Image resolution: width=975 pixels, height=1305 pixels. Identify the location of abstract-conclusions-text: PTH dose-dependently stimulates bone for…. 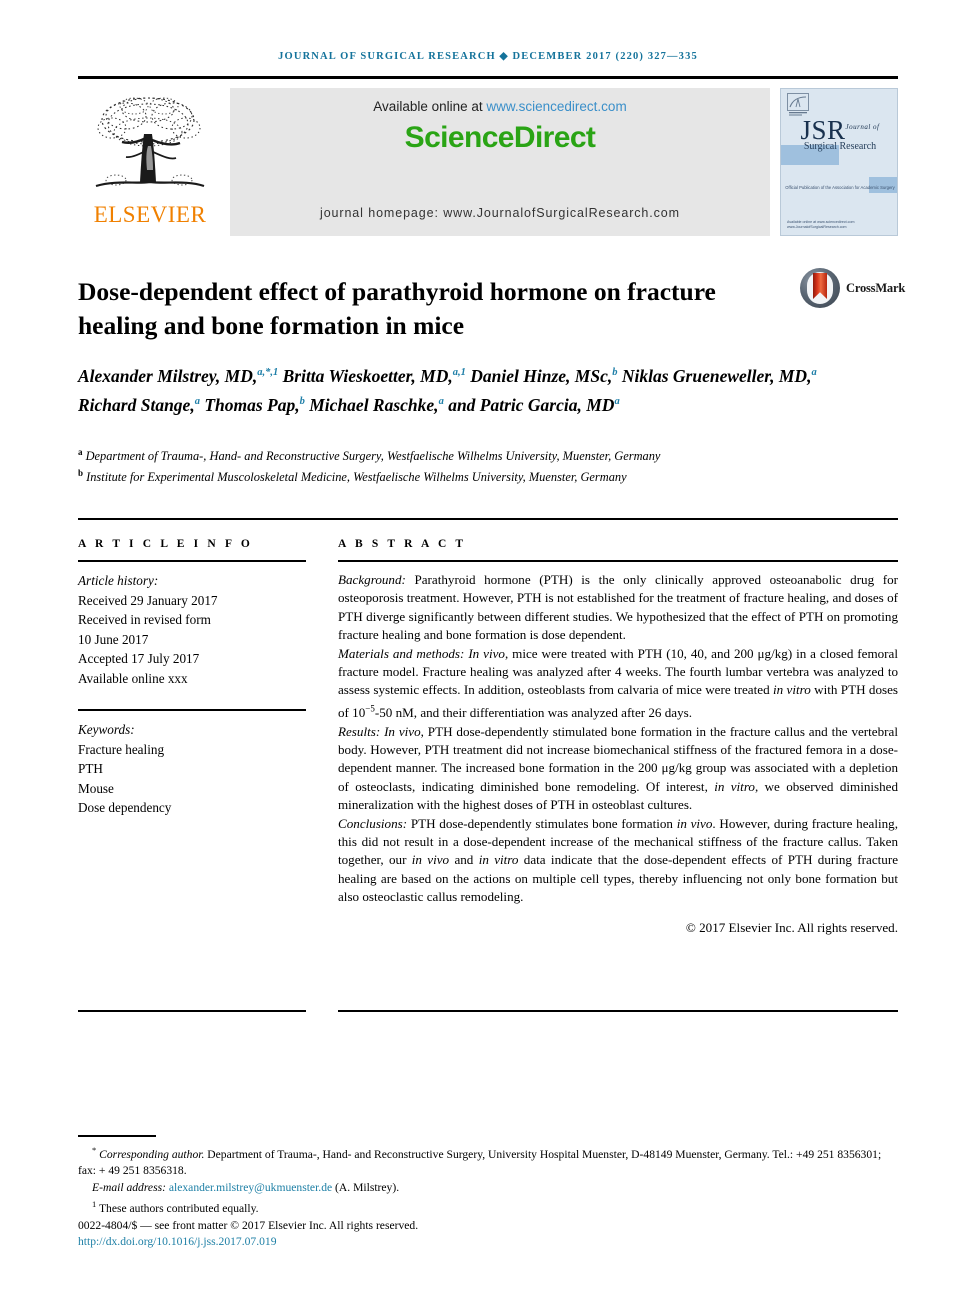
(618, 860).